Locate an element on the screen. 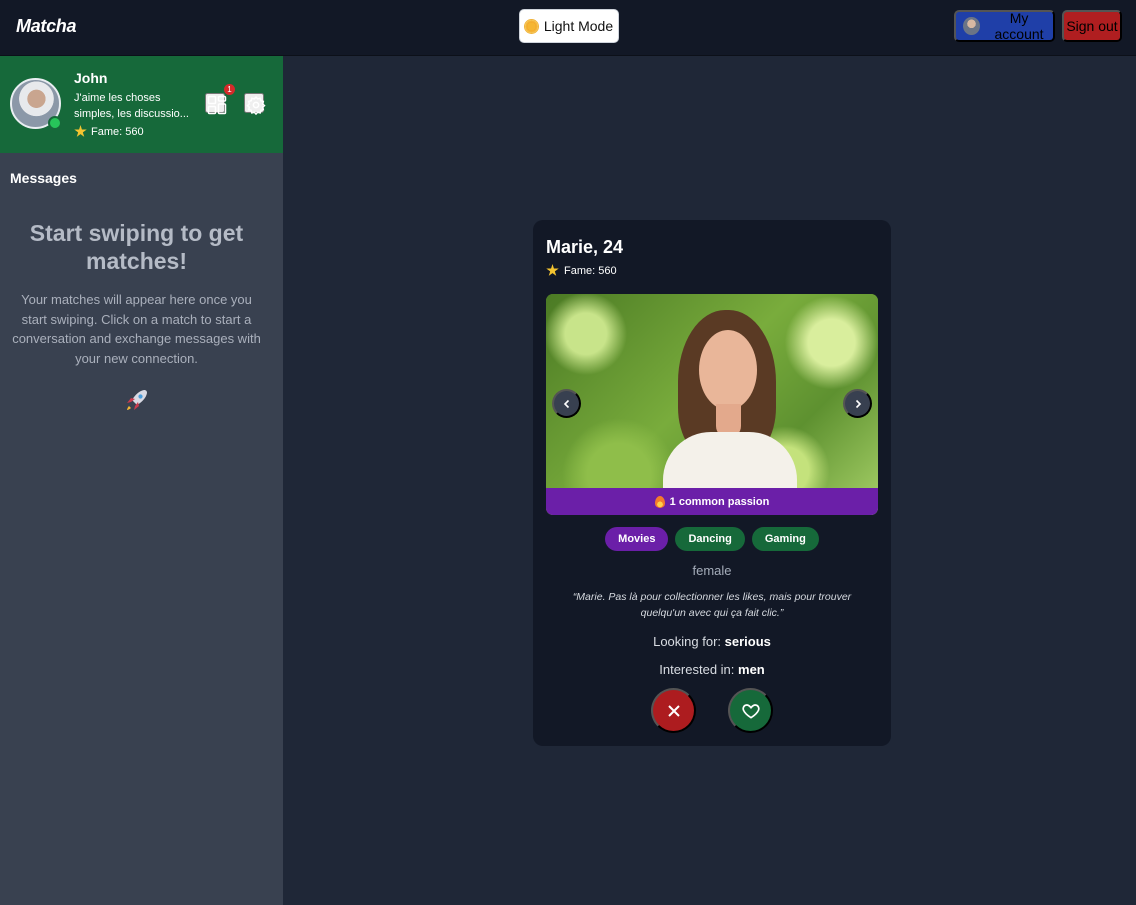 The image size is (1136, 905). profile-fame-label: Fame: 560 is located at coordinates (590, 270).